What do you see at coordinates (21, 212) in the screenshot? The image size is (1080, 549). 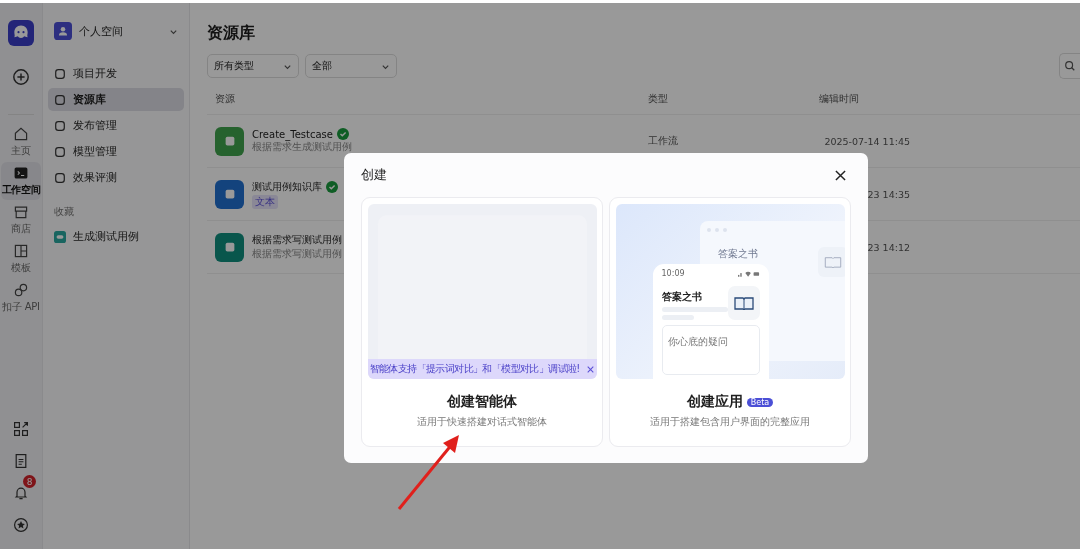 I see `store-icon` at bounding box center [21, 212].